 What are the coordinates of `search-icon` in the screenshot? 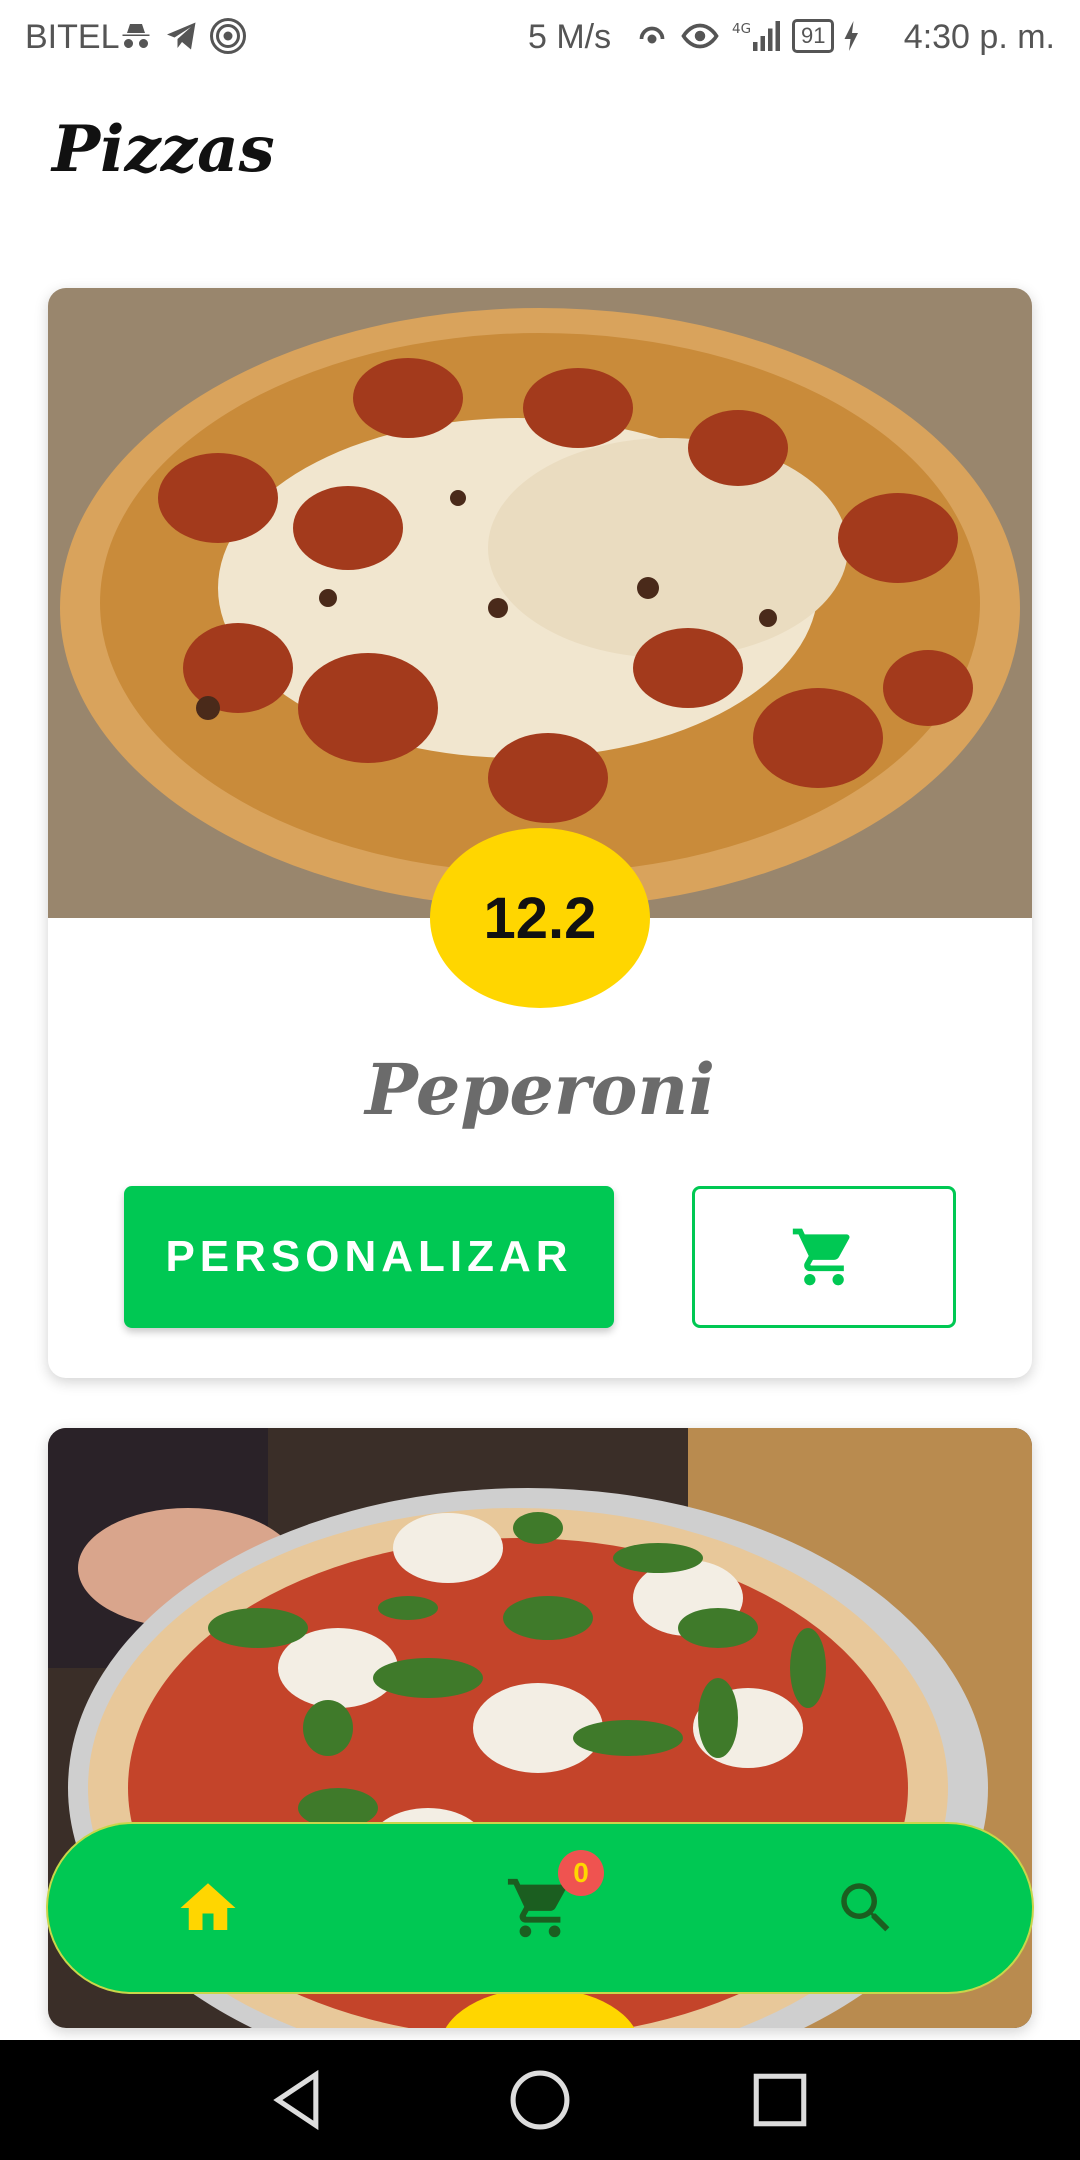 It's located at (865, 1907).